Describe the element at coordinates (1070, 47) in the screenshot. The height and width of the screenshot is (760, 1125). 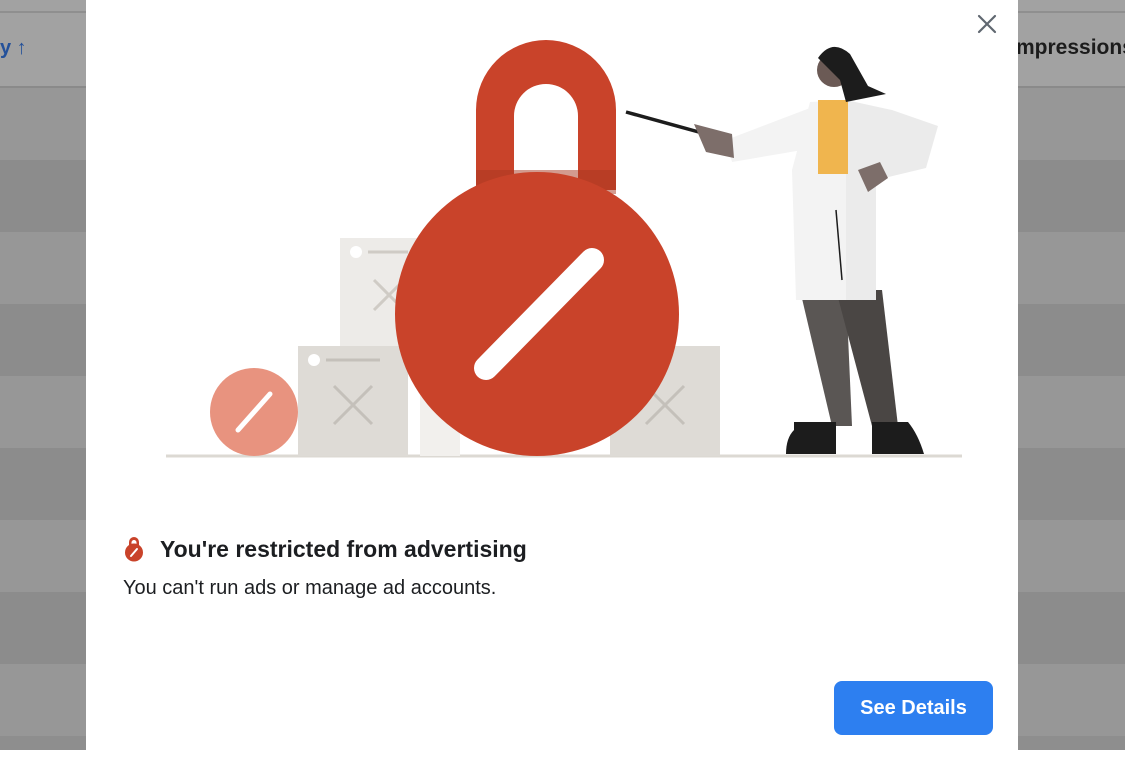
I see `column-header-impressions: mpressions` at that location.